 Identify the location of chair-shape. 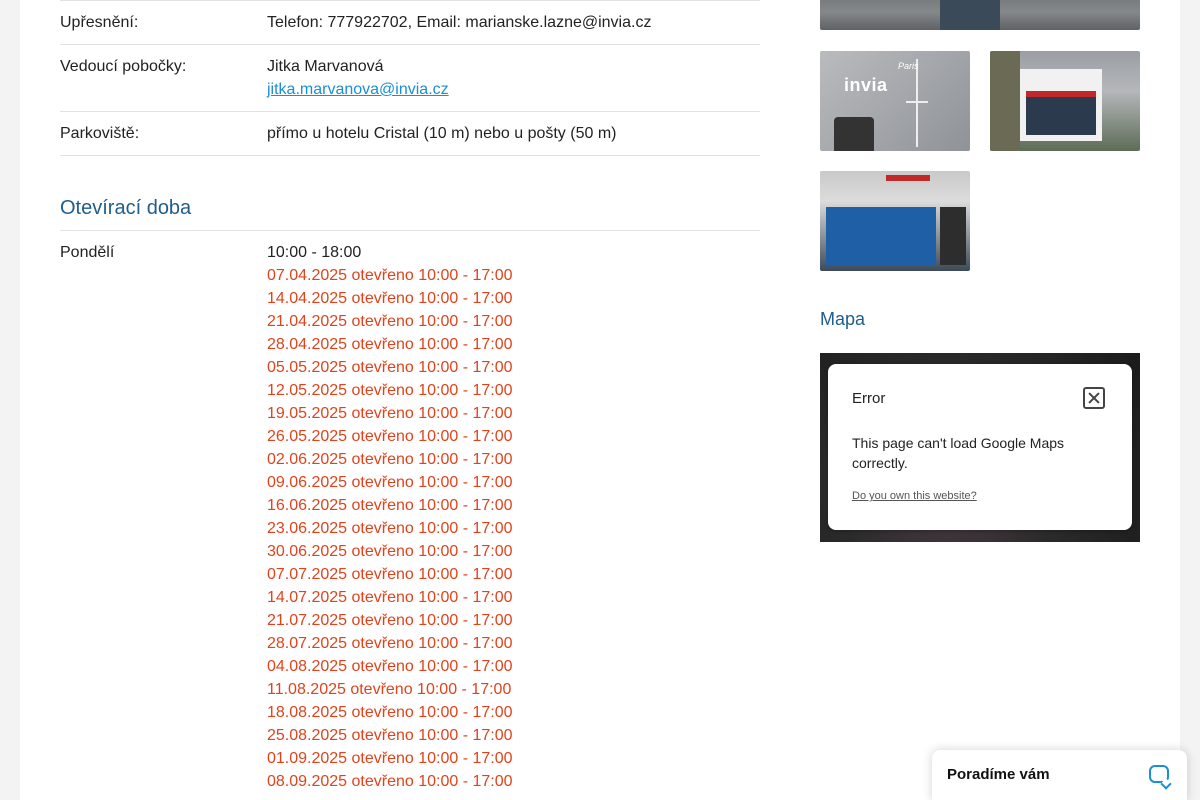
(854, 134).